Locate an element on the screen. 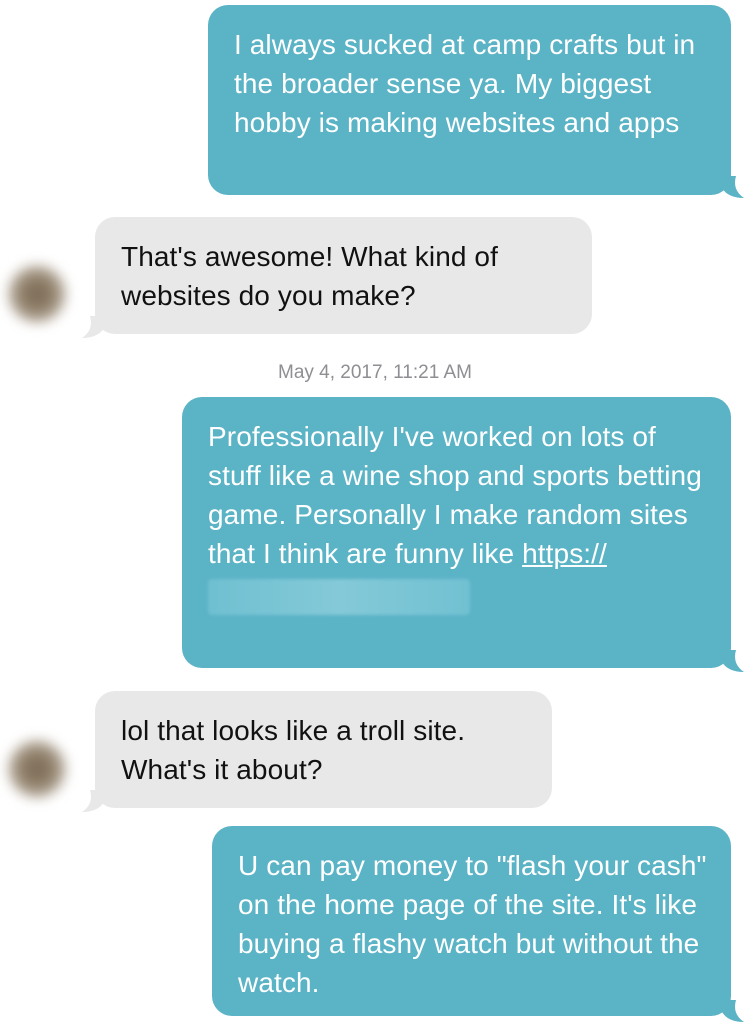  message-timestamp: May 4, 2017, 11:21 AM is located at coordinates (375, 372).